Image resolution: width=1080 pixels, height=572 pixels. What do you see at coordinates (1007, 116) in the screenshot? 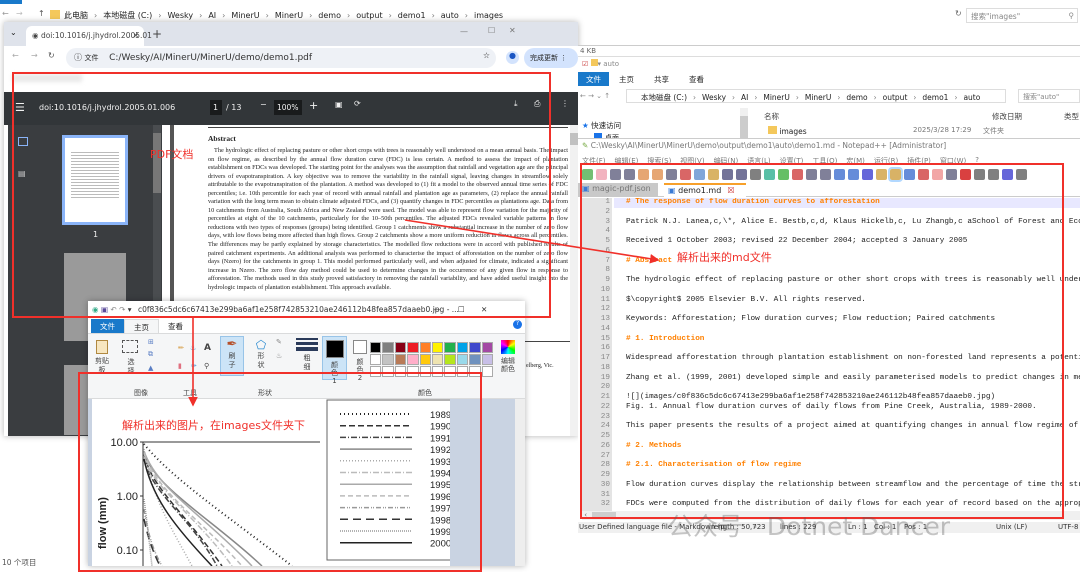
I see `column-header: 修改日期` at bounding box center [1007, 116].